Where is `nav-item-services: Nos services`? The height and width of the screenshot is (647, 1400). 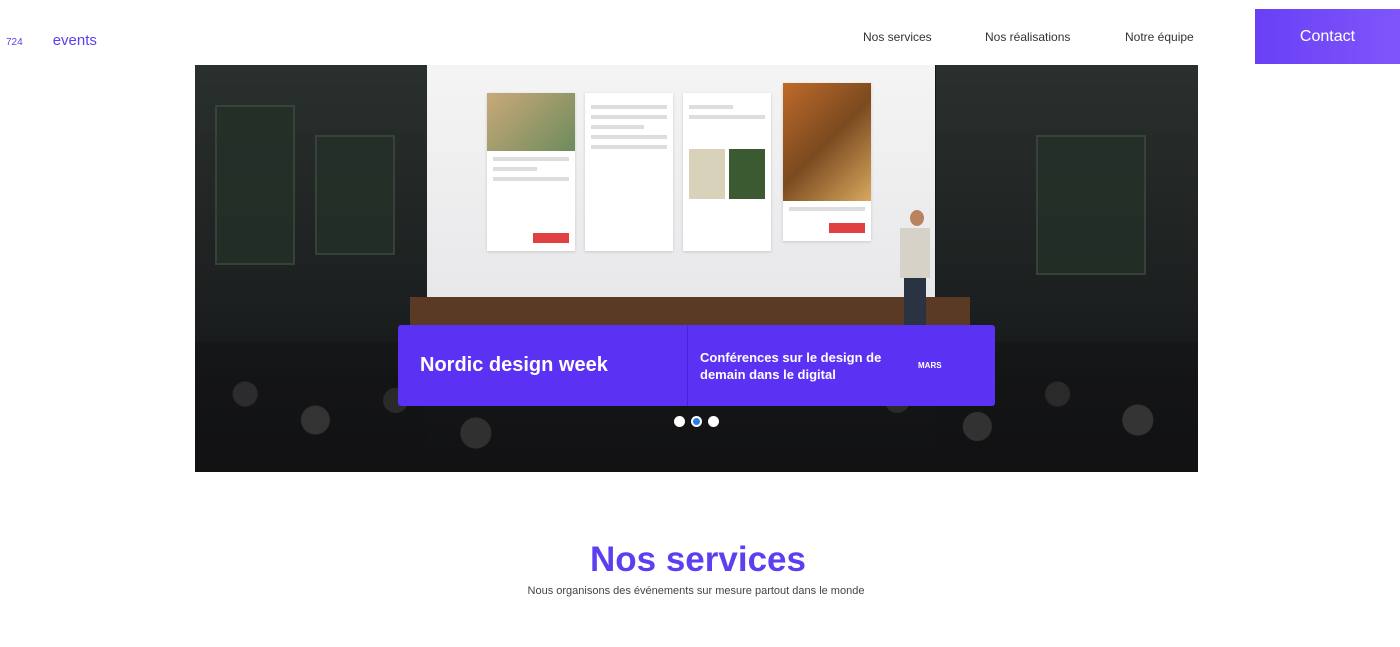
nav-item-services: Nos services is located at coordinates (897, 37).